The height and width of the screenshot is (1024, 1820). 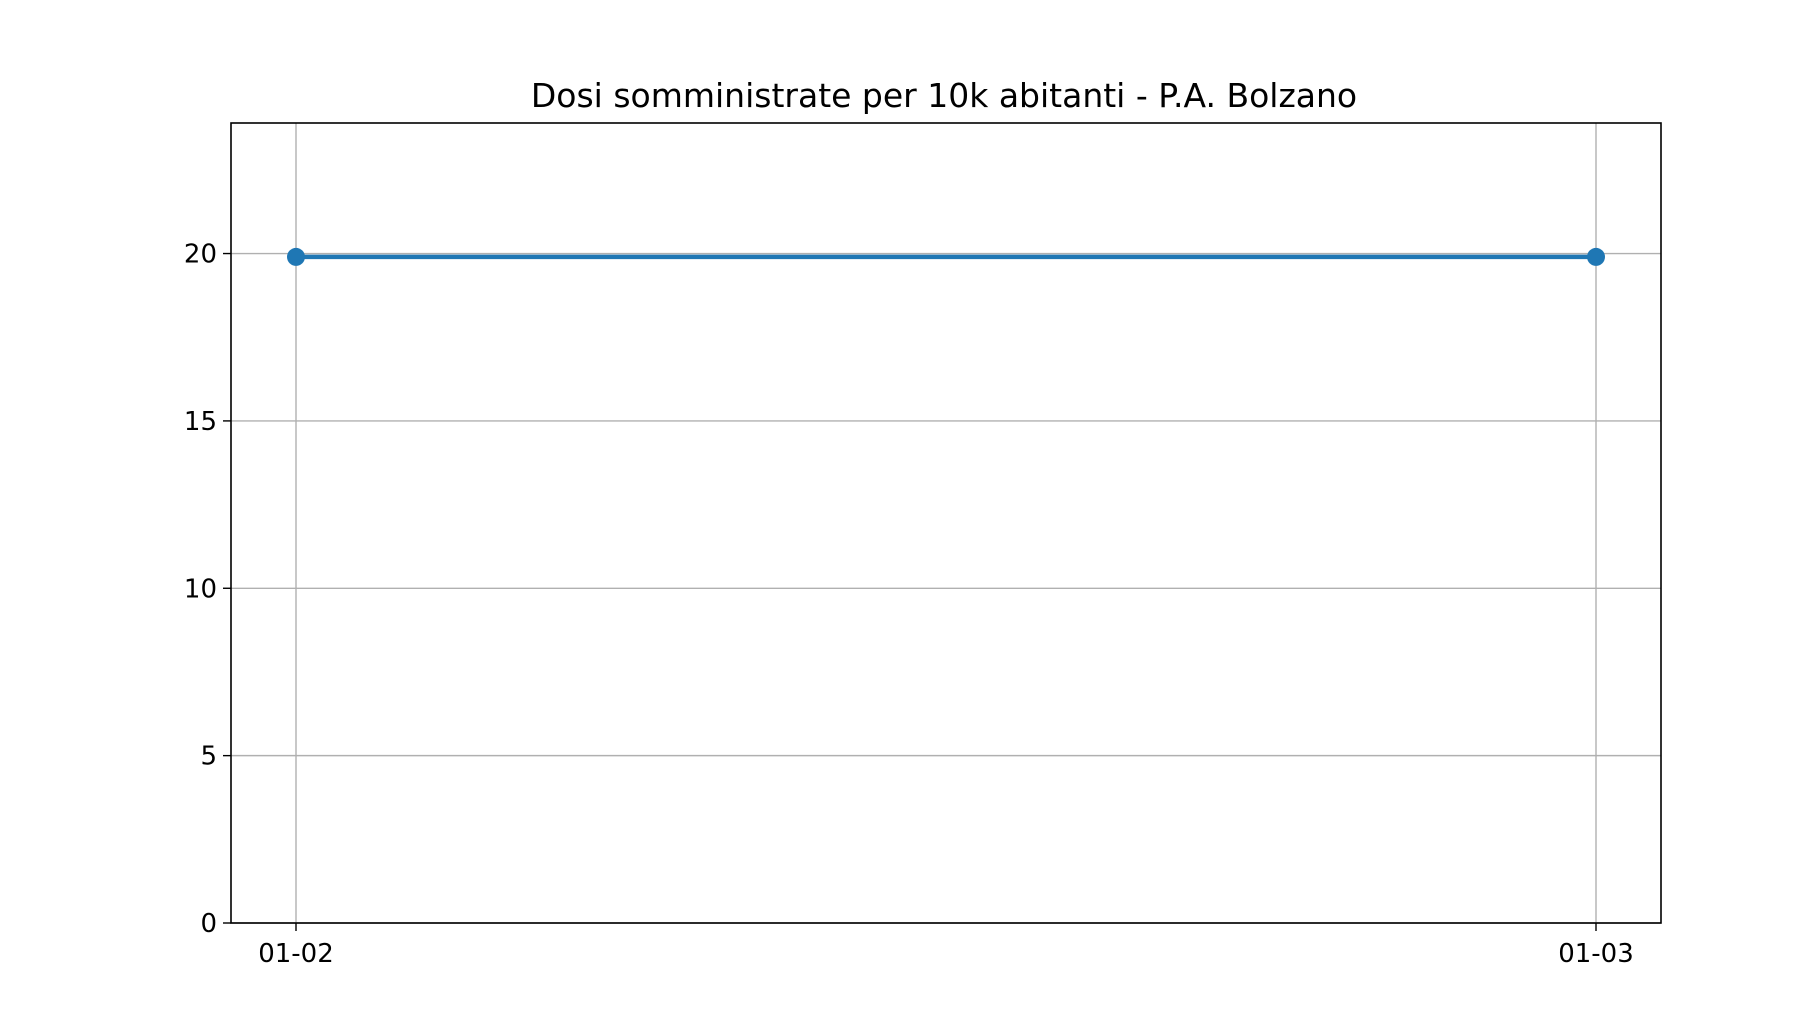 What do you see at coordinates (200, 422) in the screenshot?
I see `y-tick-label: 15` at bounding box center [200, 422].